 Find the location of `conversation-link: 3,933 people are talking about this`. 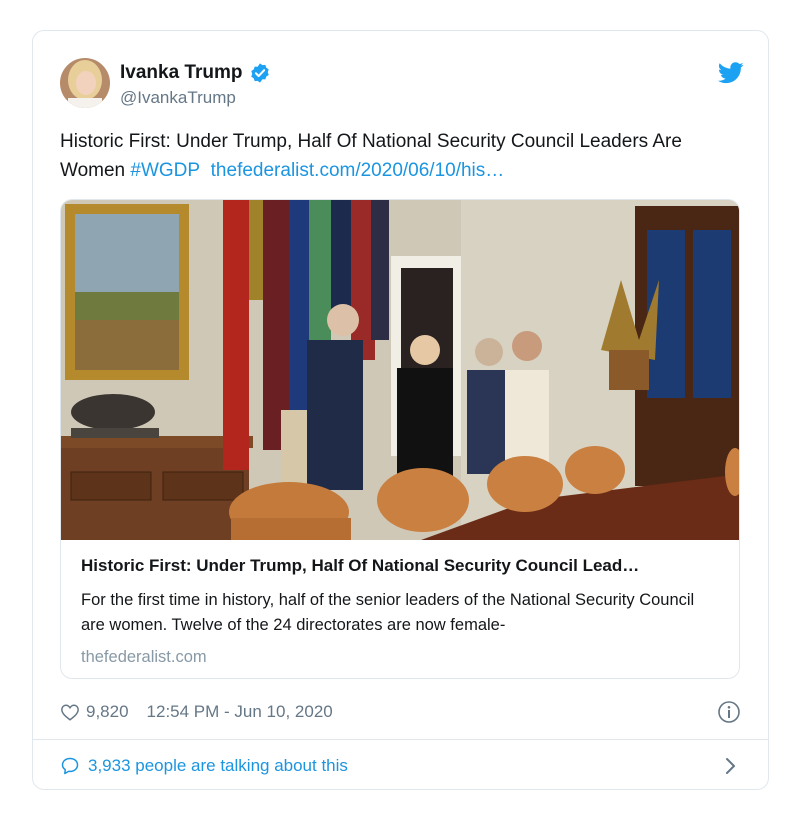

conversation-link: 3,933 people are talking about this is located at coordinates (400, 766).